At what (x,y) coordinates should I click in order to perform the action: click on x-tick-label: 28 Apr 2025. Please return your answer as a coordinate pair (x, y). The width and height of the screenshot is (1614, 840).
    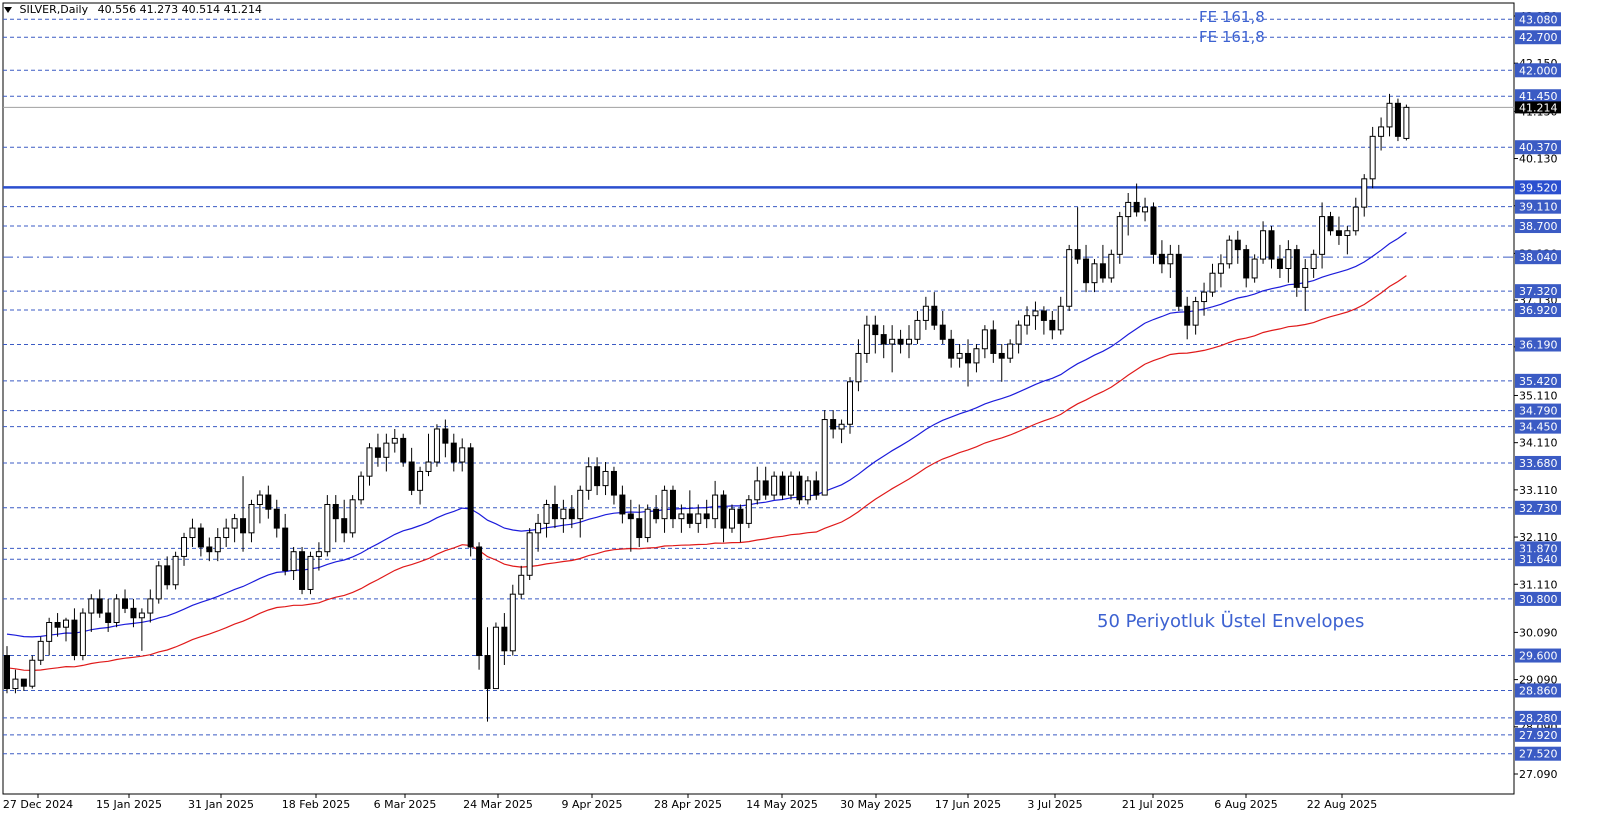
    Looking at the image, I should click on (688, 804).